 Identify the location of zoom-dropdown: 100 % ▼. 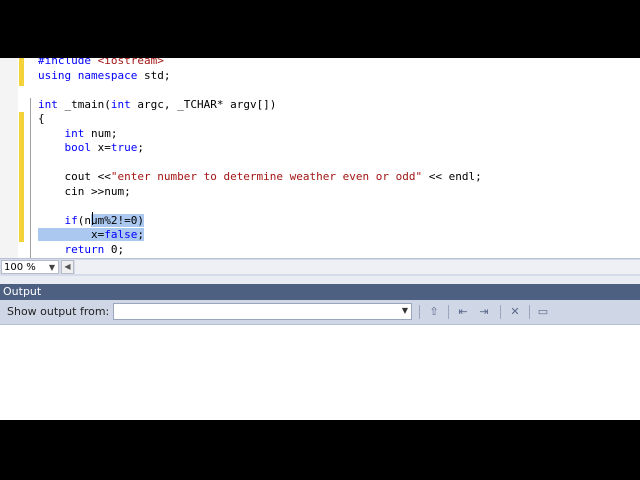
(30, 267).